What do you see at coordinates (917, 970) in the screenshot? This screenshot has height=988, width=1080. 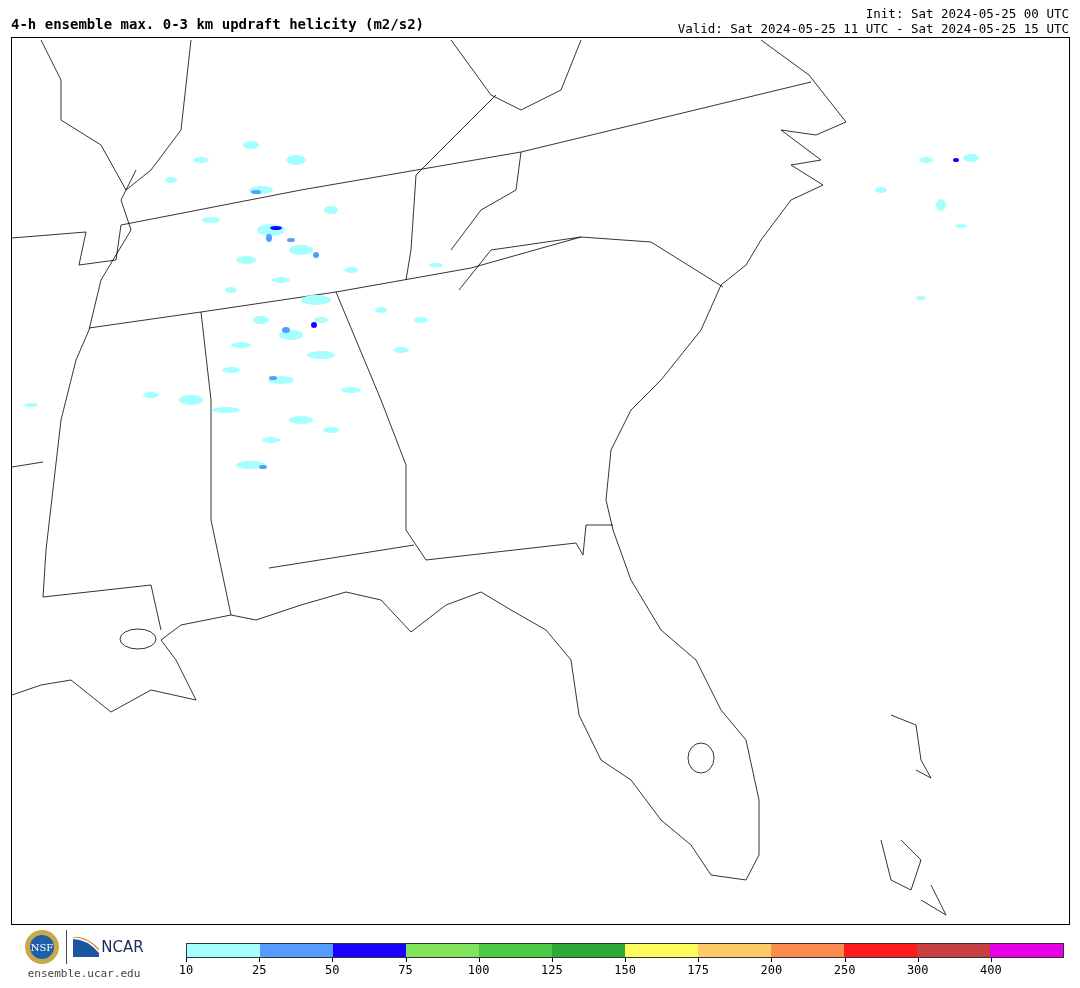 I see `tick-label: 300` at bounding box center [917, 970].